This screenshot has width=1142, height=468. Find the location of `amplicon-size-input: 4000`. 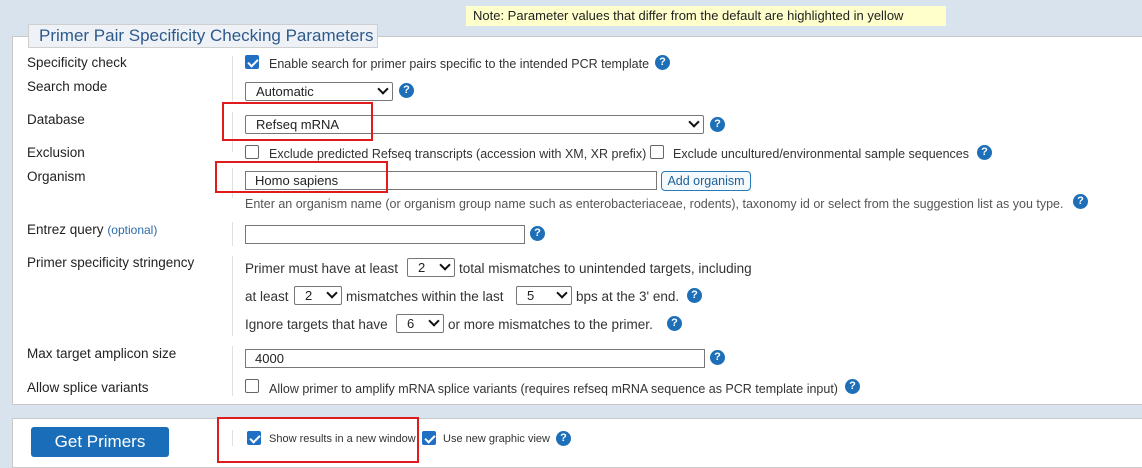

amplicon-size-input: 4000 is located at coordinates (475, 358).